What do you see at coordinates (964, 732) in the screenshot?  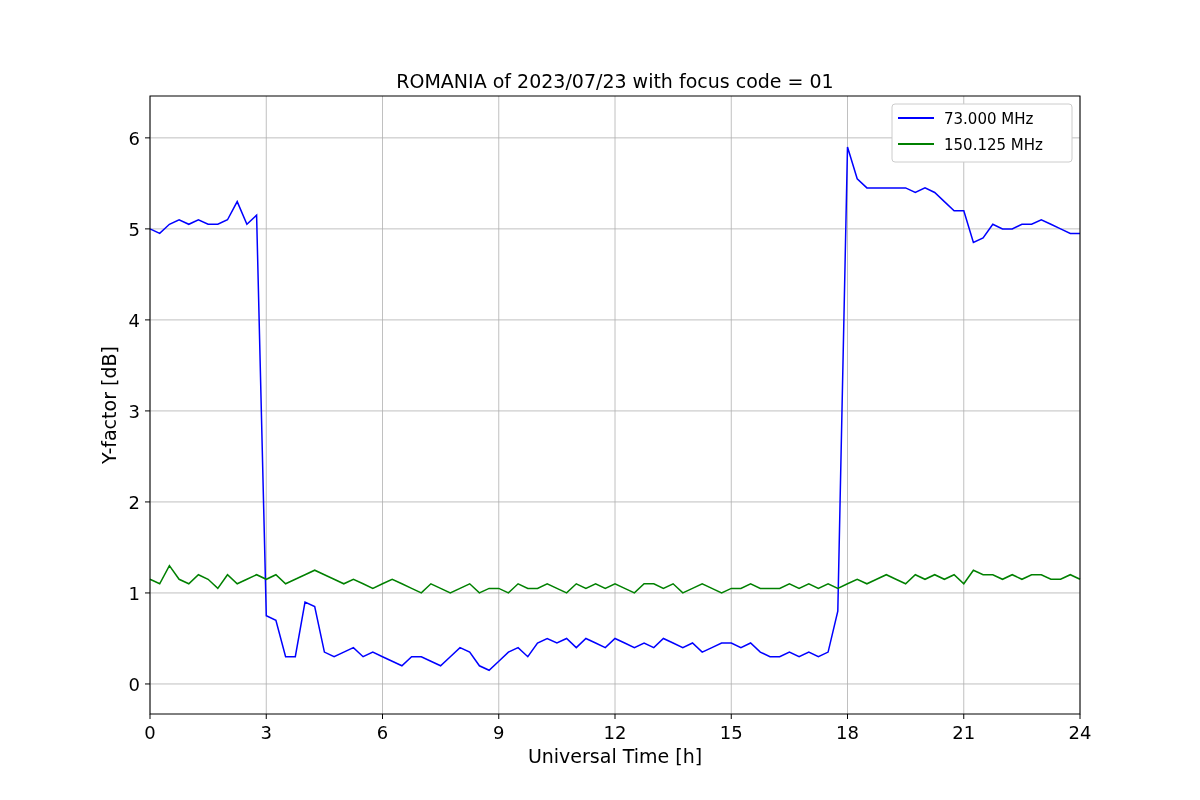 I see `x-tick-label: 21` at bounding box center [964, 732].